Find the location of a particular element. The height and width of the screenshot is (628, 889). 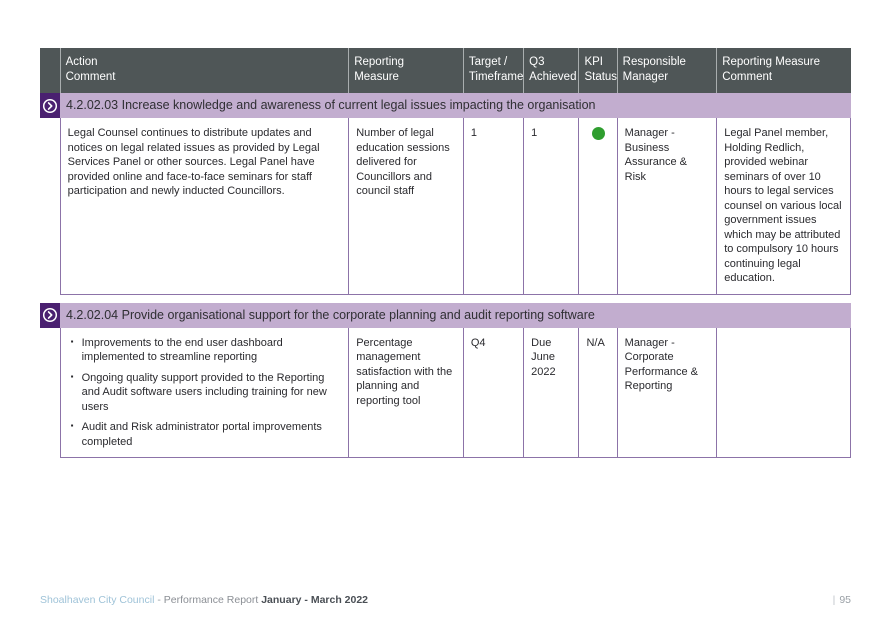

section-gap is located at coordinates (445, 298).